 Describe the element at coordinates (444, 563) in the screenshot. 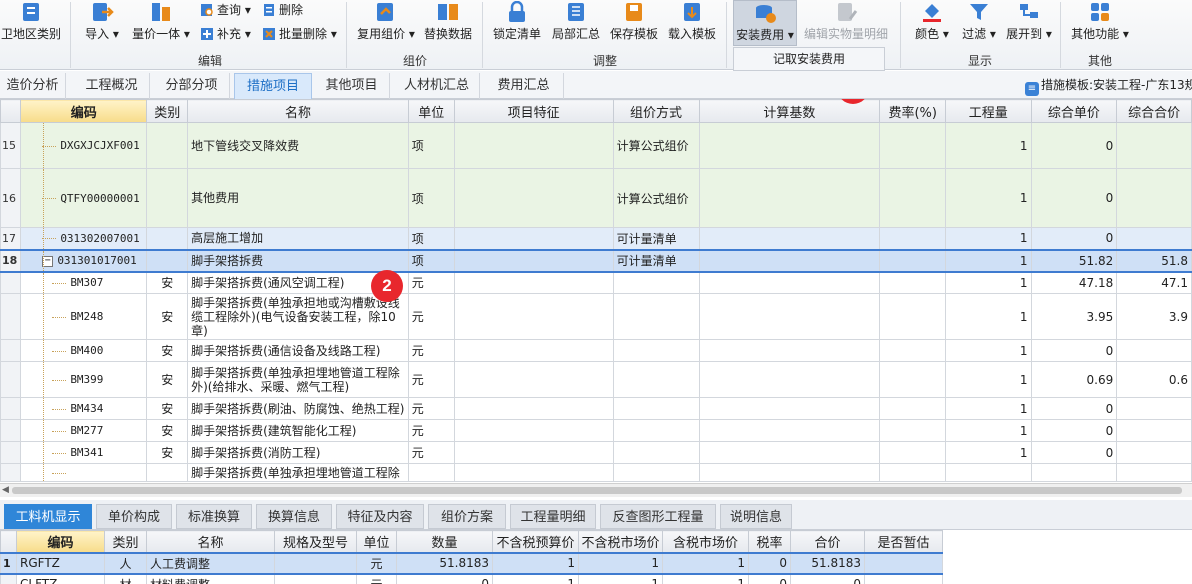

I see `material-quantity: 51.8183` at that location.